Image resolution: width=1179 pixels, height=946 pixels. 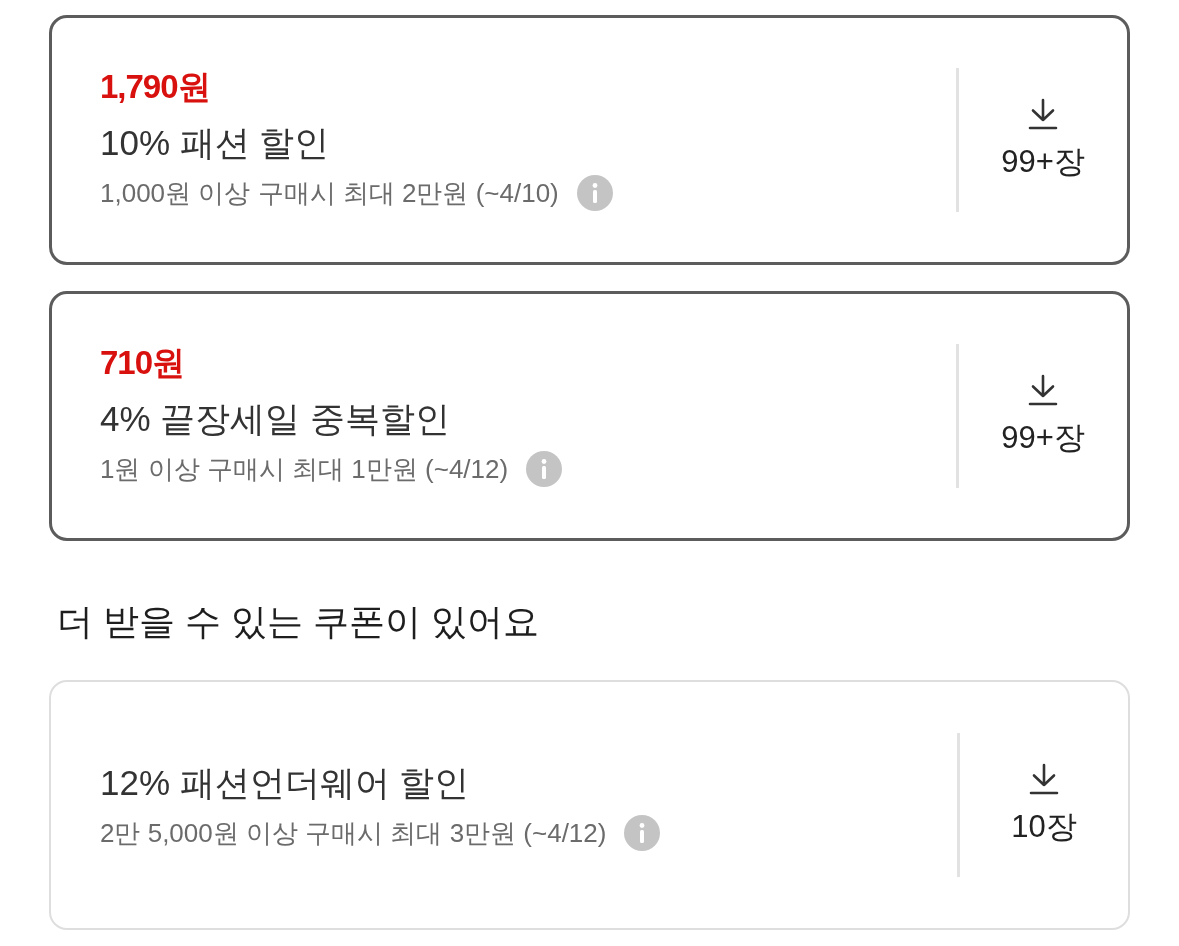 I want to click on coupon-condition: 1원 이상 구매시 최대 1만원 (~4/12), so click(x=304, y=469).